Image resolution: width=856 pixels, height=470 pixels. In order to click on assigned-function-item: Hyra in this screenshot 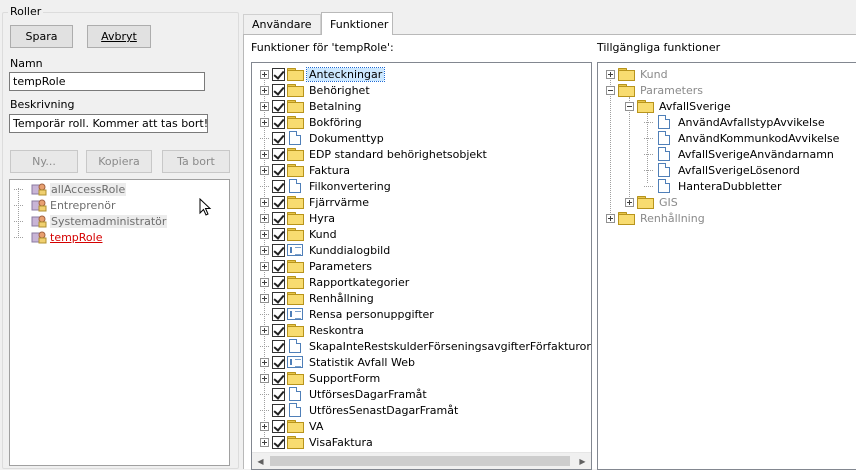, I will do `click(298, 218)`.